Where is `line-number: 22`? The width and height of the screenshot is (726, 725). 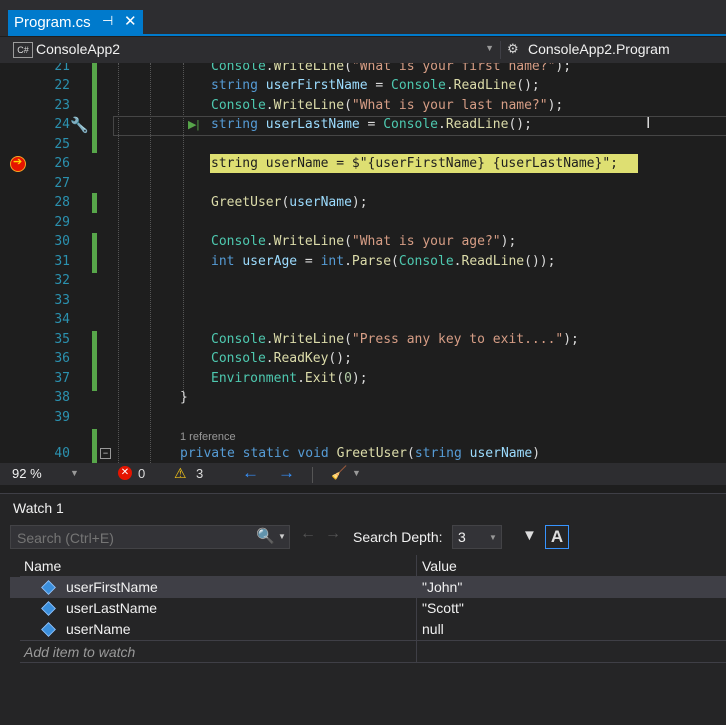 line-number: 22 is located at coordinates (62, 85).